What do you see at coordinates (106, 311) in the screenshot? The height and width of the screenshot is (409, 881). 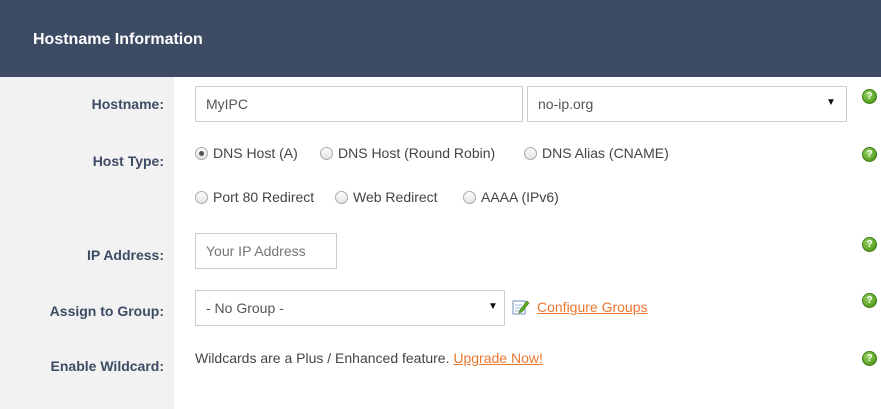 I see `assign-group-label: Assign to Group:` at bounding box center [106, 311].